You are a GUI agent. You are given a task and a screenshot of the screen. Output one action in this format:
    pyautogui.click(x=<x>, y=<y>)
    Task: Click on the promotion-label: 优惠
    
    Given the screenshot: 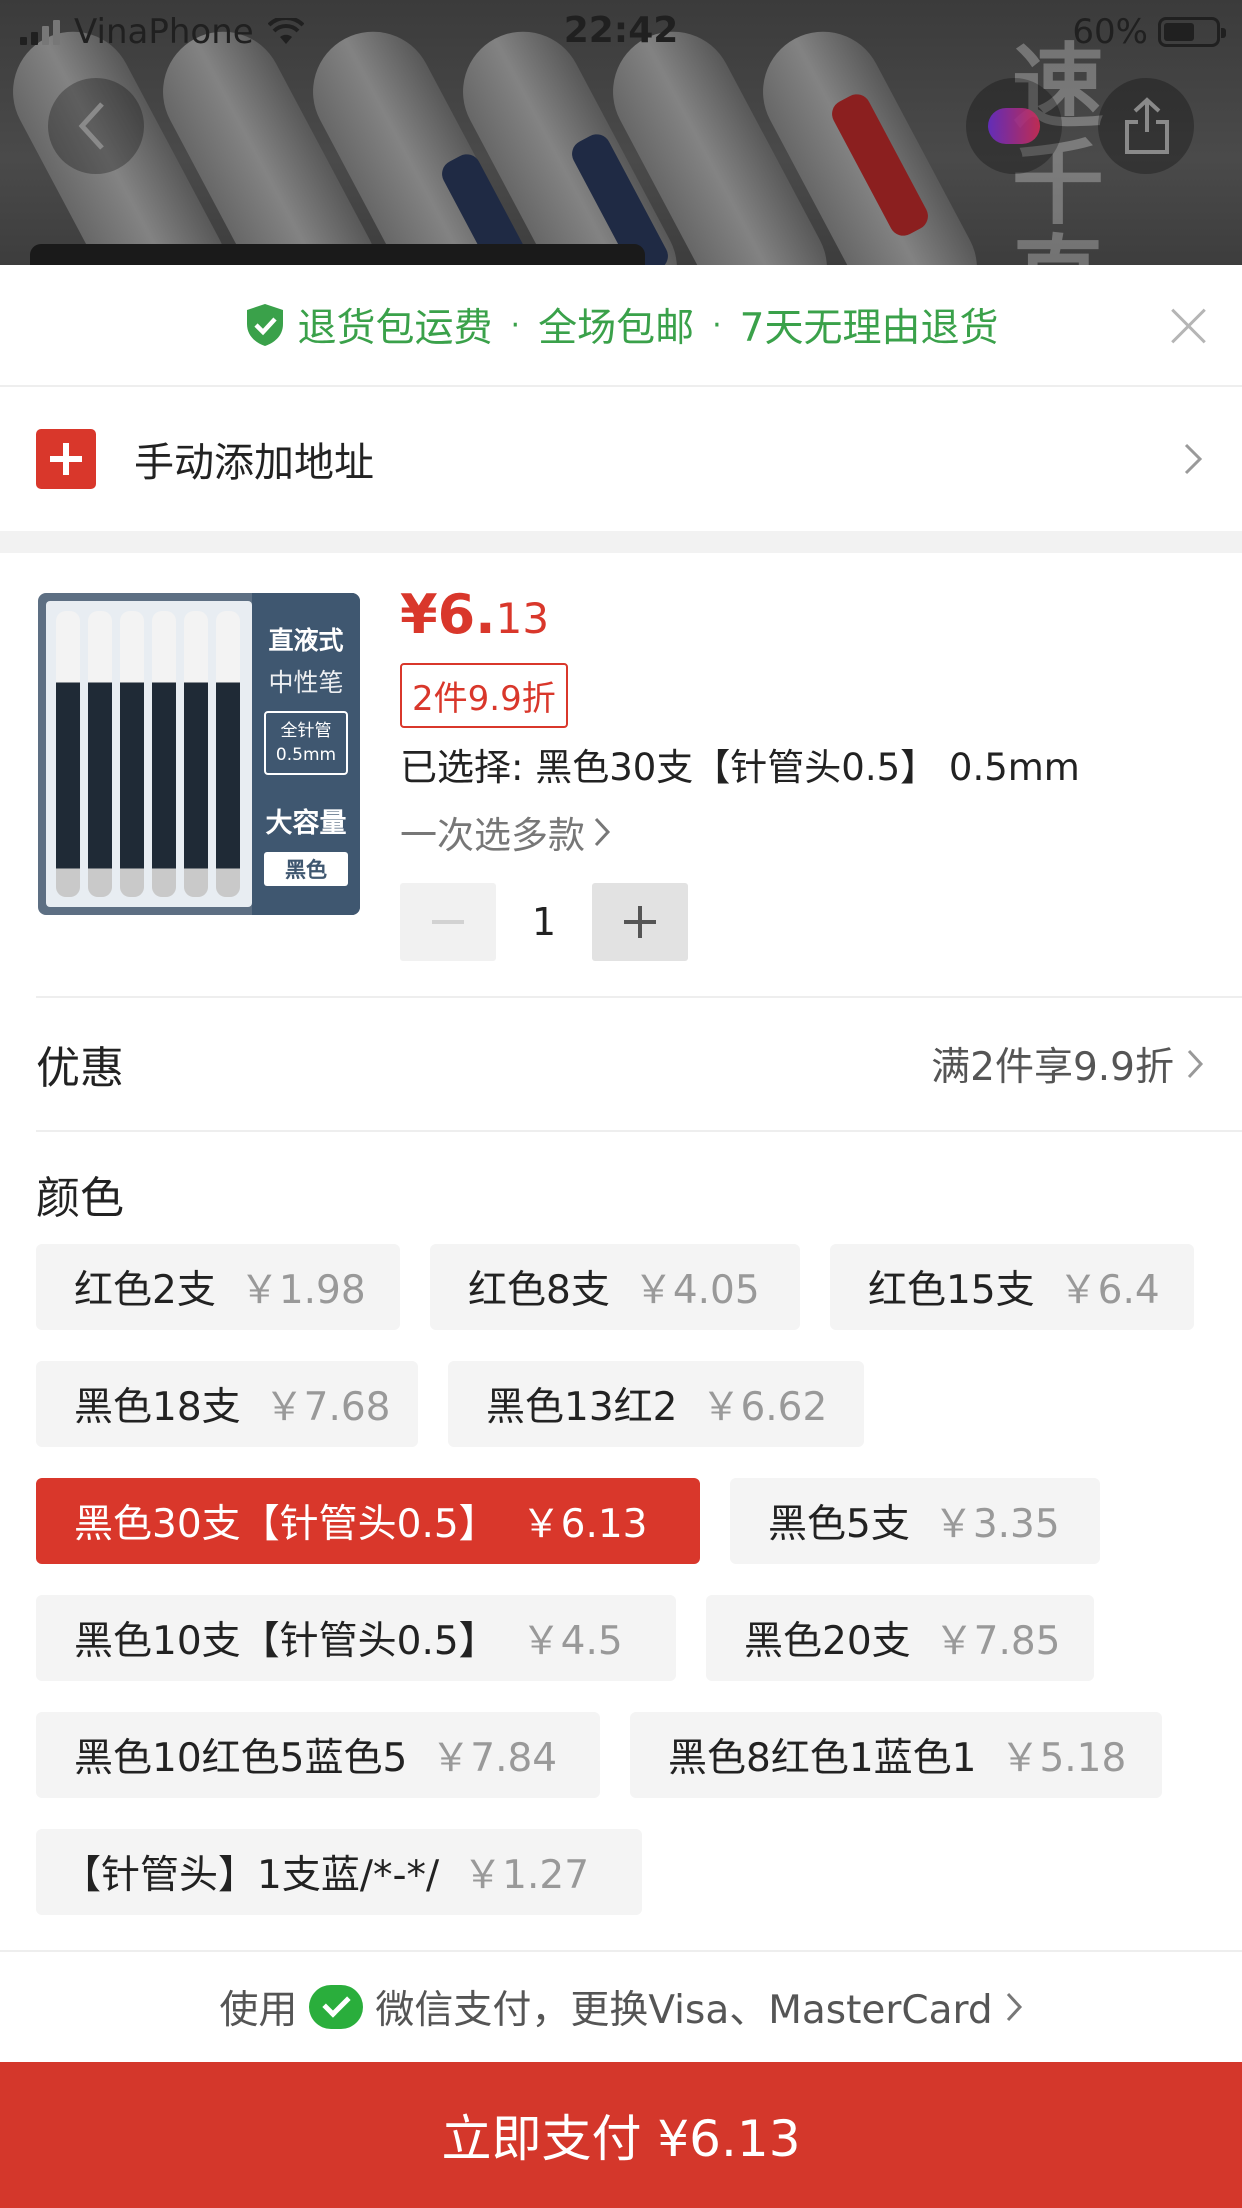 What is the action you would take?
    pyautogui.click(x=80, y=1068)
    